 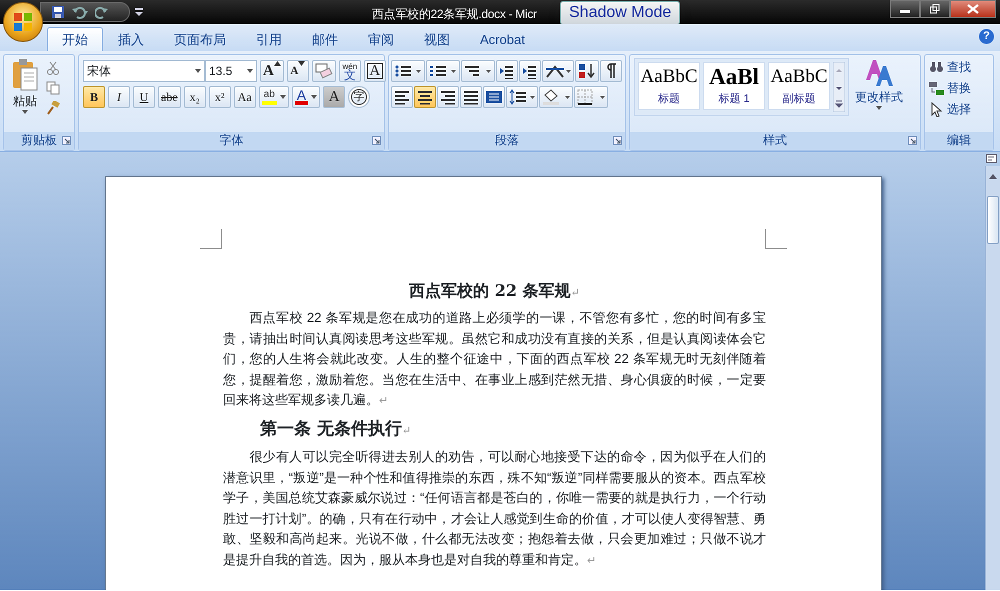 What do you see at coordinates (986, 36) in the screenshot?
I see `help-button: ?` at bounding box center [986, 36].